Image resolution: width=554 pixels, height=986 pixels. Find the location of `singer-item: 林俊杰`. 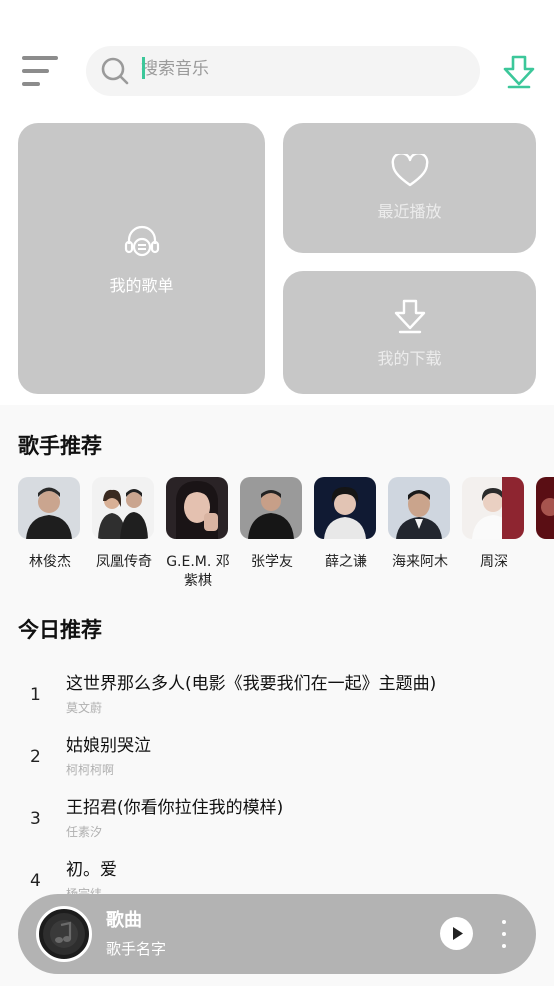

singer-item: 林俊杰 is located at coordinates (50, 524).